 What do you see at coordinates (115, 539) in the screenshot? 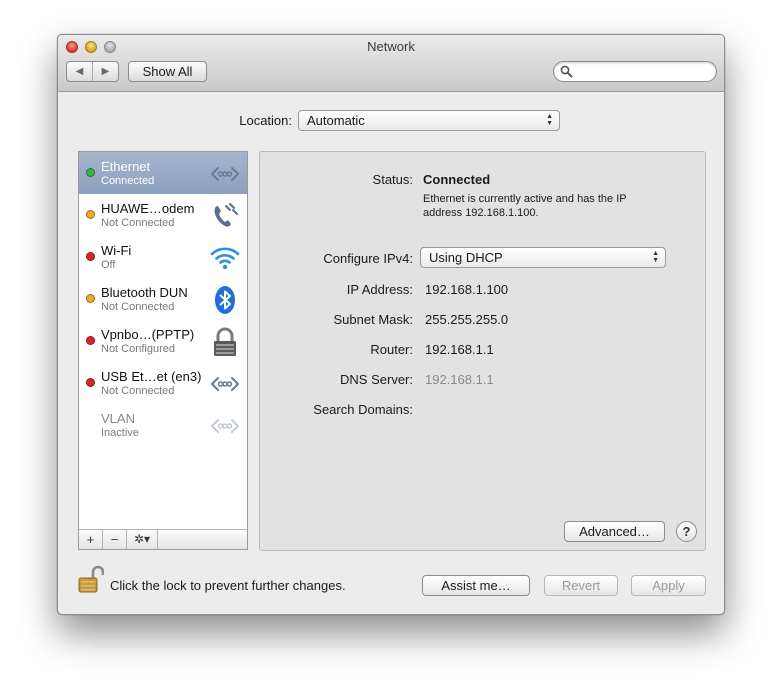
I see `remove-service-button: −` at bounding box center [115, 539].